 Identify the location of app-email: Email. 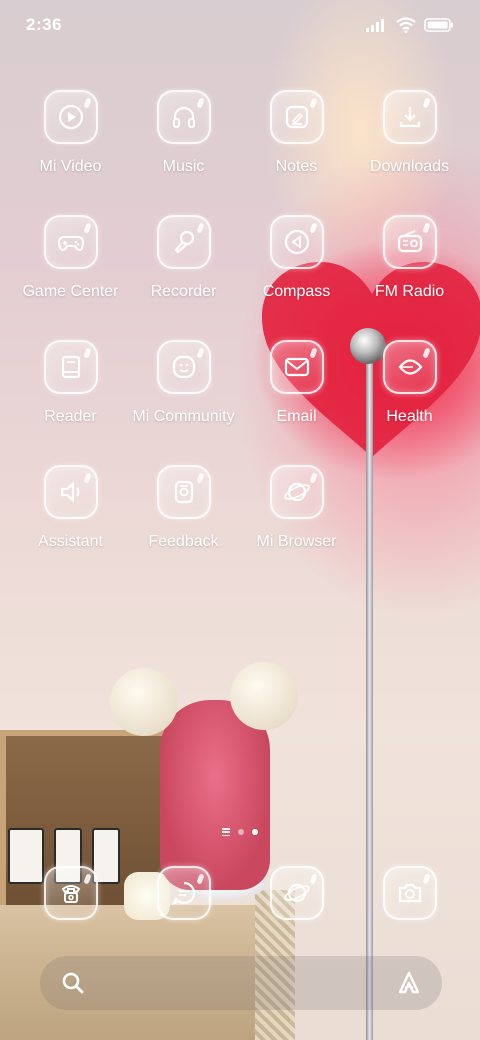
(296, 396).